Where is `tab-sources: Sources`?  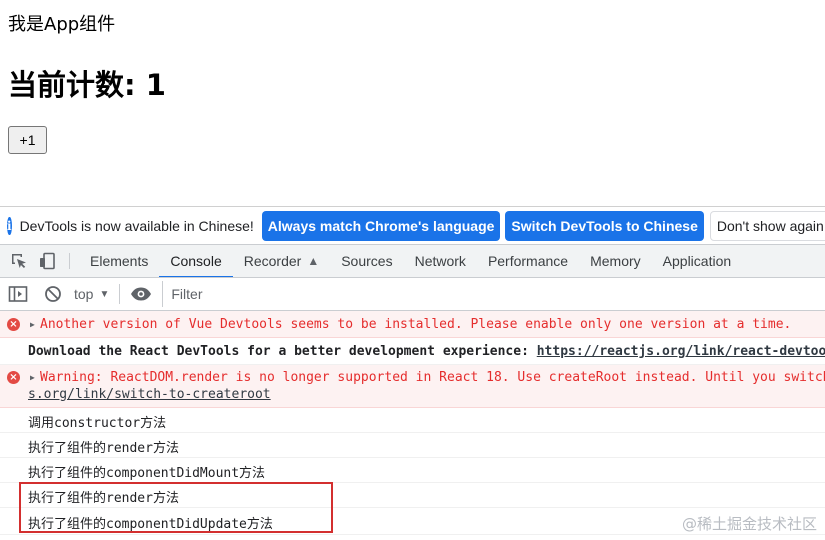
tab-sources: Sources is located at coordinates (366, 261).